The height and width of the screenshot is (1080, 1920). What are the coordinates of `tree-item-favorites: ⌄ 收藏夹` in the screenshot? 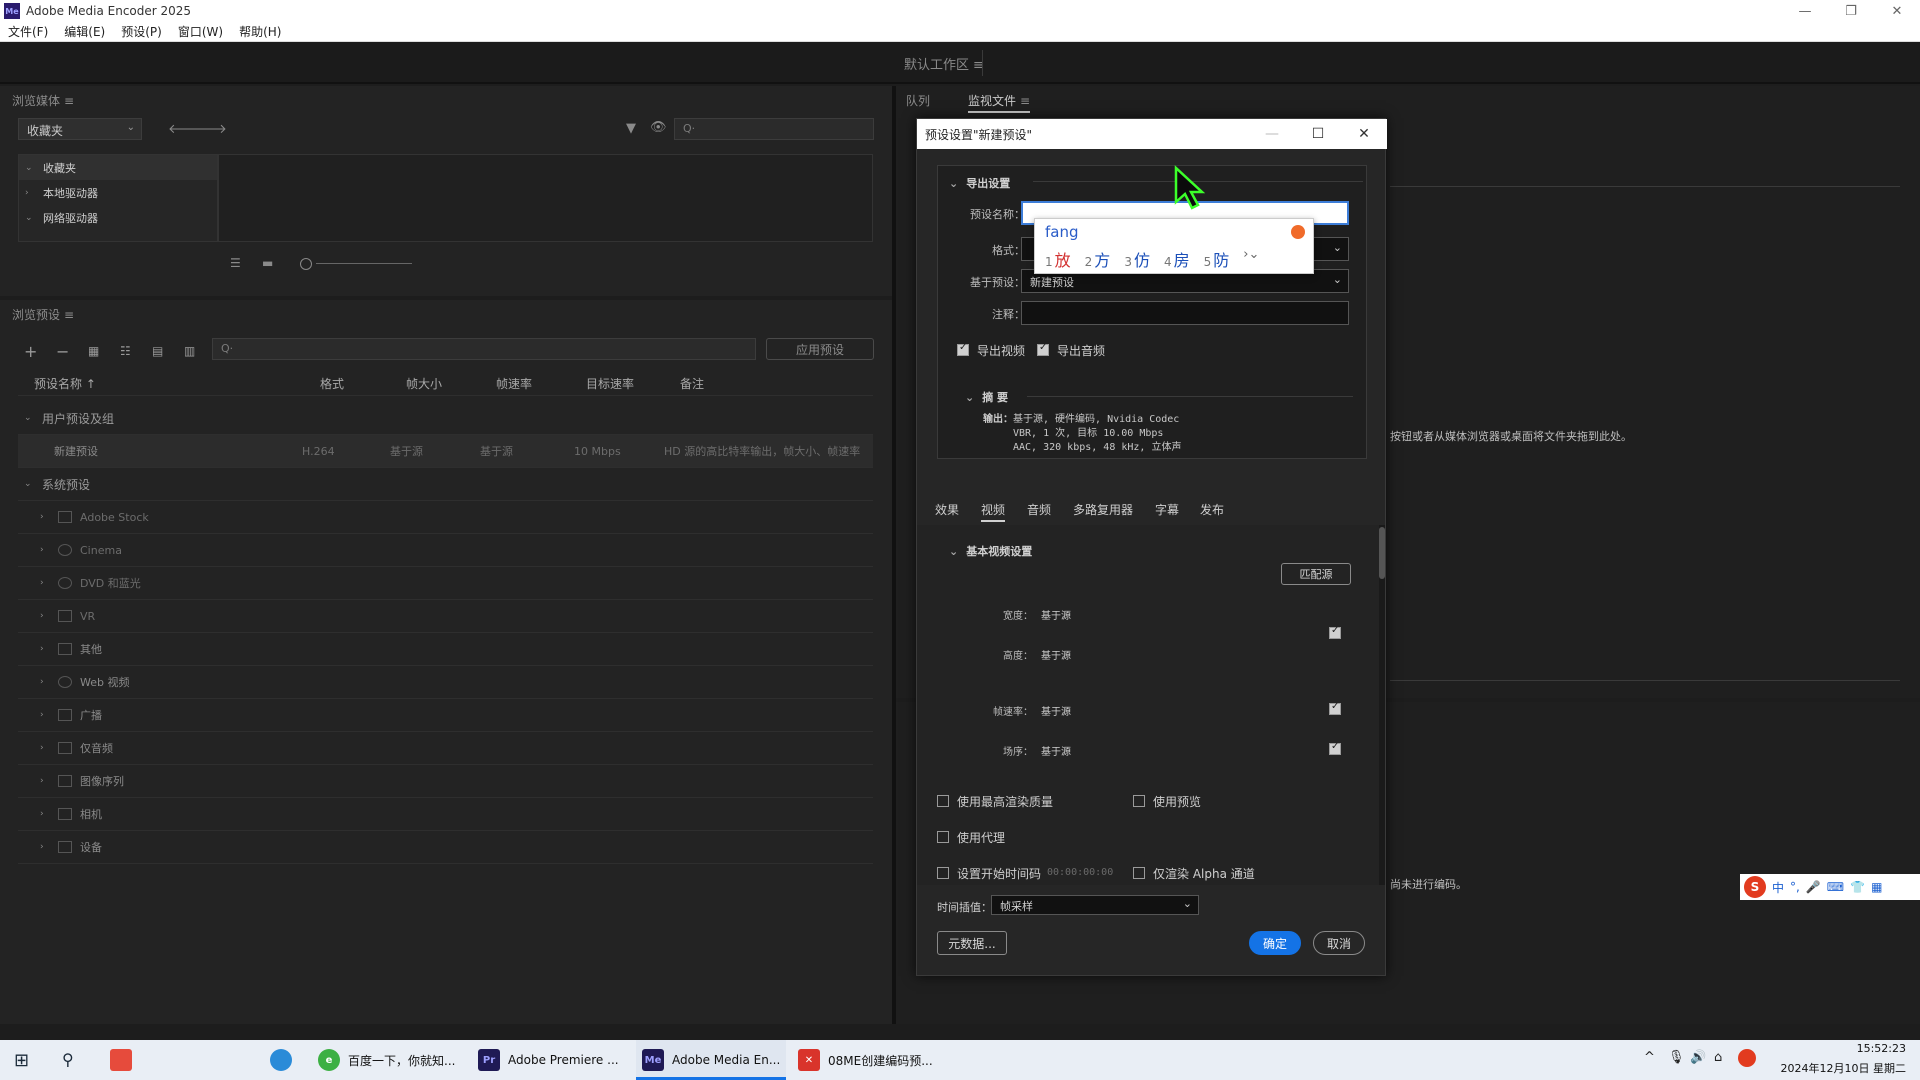 It's located at (118, 167).